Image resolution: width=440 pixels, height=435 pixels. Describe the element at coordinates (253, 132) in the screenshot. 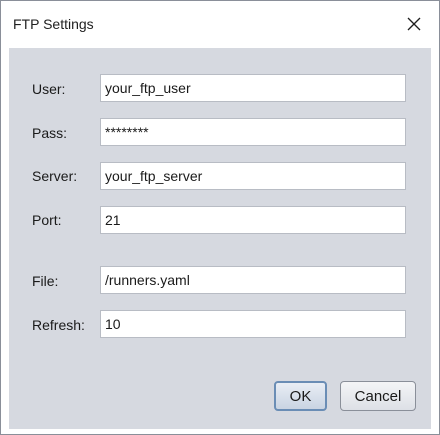

I see `password-field` at that location.